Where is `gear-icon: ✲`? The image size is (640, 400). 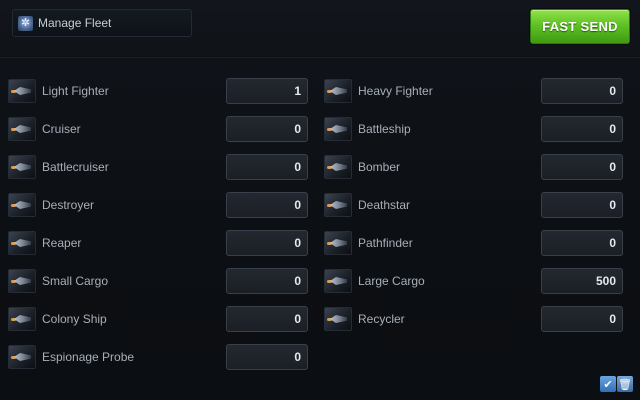 gear-icon: ✲ is located at coordinates (25, 23).